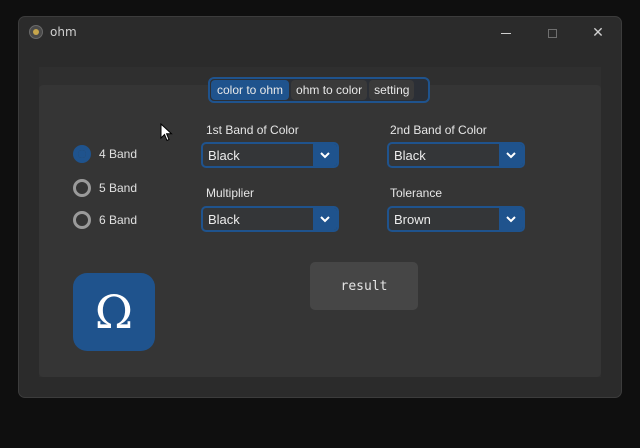 This screenshot has width=640, height=448. I want to click on radio-indicator-checked, so click(82, 154).